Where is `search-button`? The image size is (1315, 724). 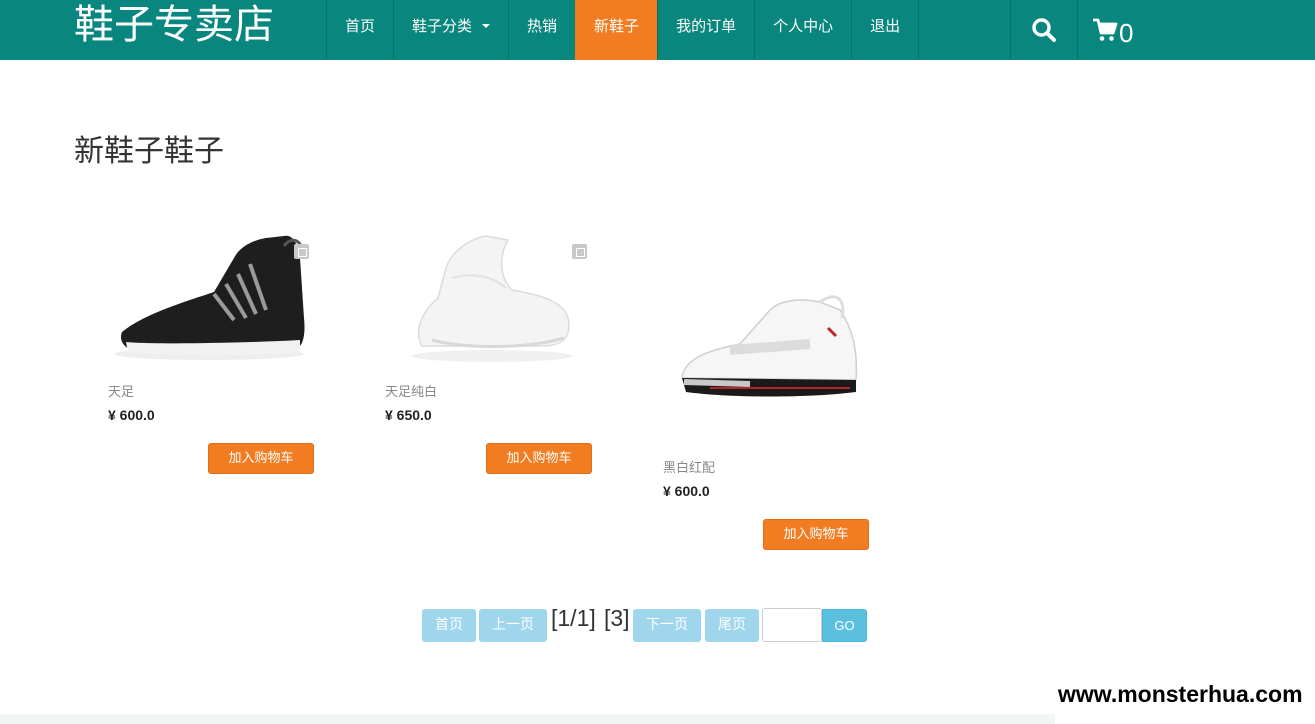 search-button is located at coordinates (1044, 30).